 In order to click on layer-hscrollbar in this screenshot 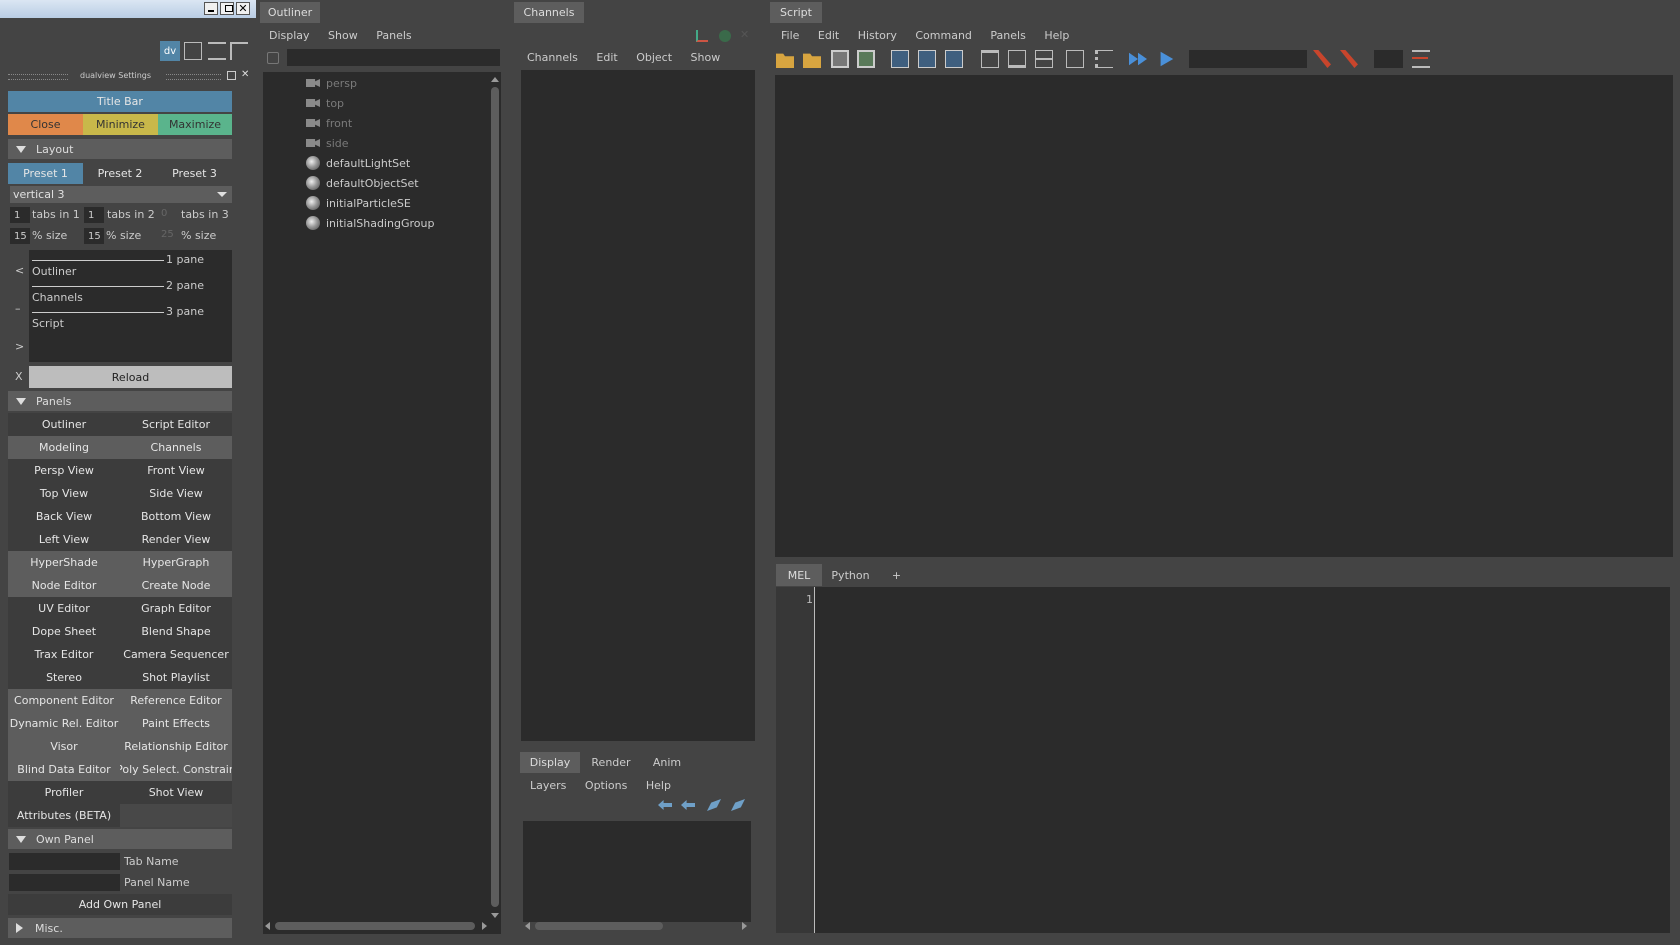, I will do `click(636, 926)`.